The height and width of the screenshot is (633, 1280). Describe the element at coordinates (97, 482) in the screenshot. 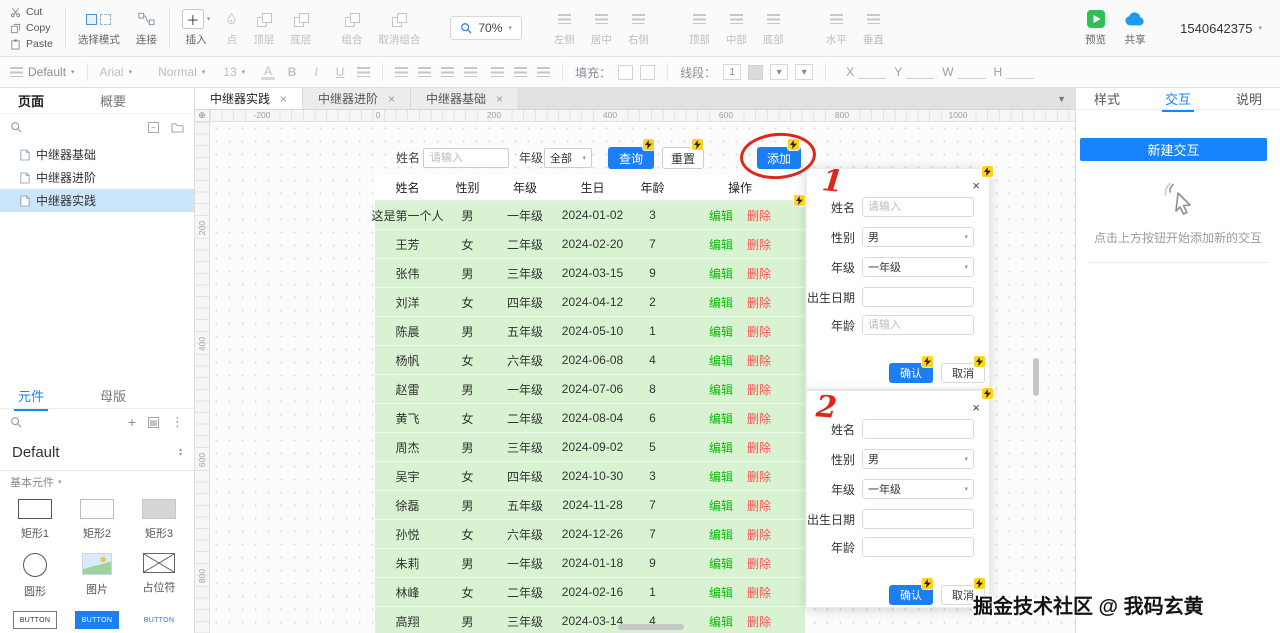

I see `widget-section-header: 基本元件 ▾` at that location.